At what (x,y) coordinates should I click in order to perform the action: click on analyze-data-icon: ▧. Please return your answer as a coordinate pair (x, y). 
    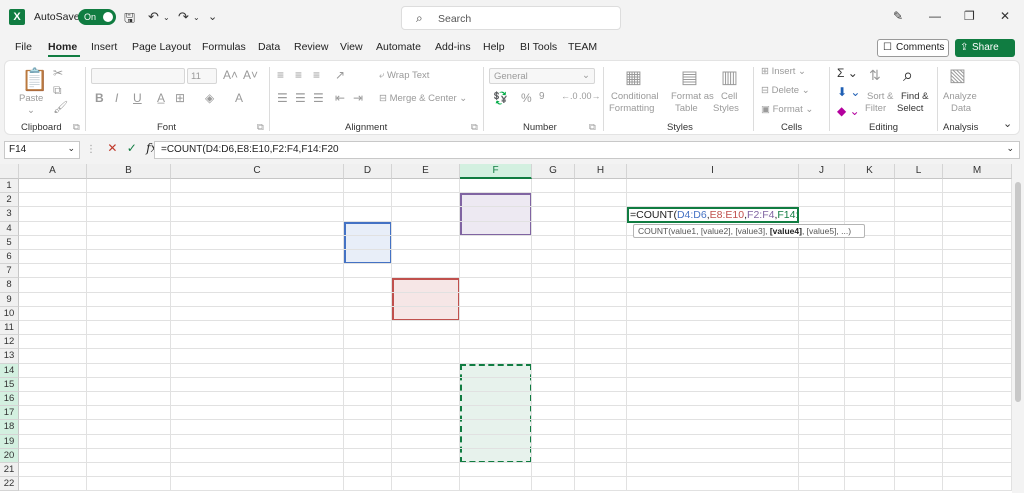
    Looking at the image, I should click on (957, 75).